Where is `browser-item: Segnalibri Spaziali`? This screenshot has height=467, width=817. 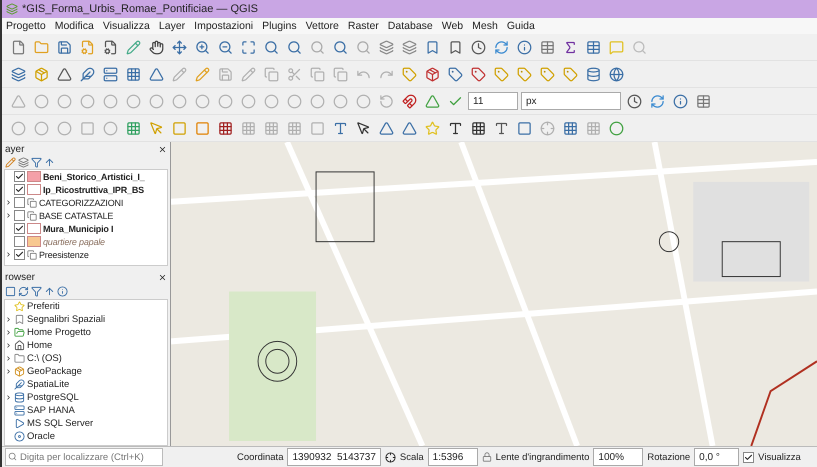
browser-item: Segnalibri Spaziali is located at coordinates (66, 319).